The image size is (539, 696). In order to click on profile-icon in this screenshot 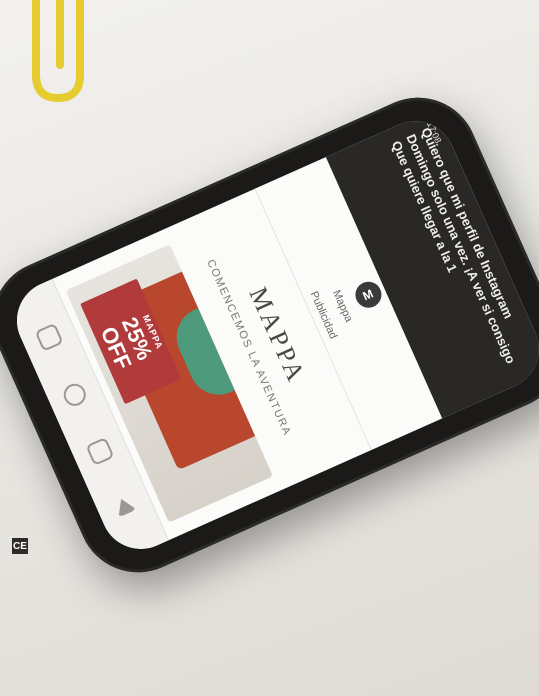, I will do `click(124, 506)`.